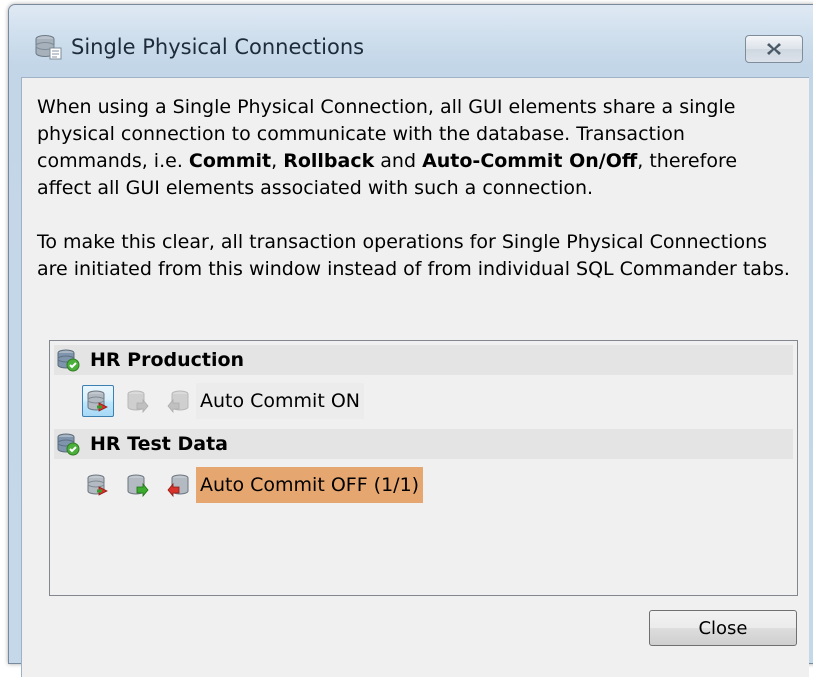 This screenshot has width=813, height=677. I want to click on database-app-icon, so click(48, 47).